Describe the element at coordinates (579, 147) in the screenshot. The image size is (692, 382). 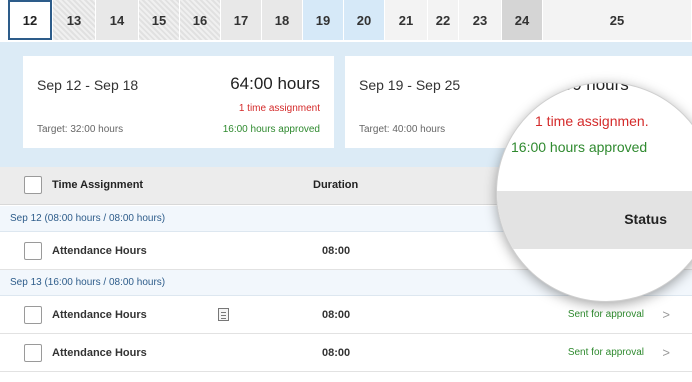
I see `magnified-approved: 16:00 hours approved` at that location.